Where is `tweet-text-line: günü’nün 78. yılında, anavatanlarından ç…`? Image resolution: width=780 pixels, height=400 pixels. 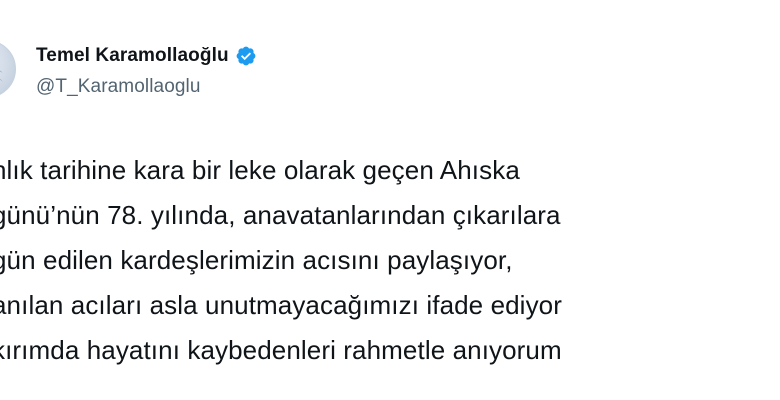
tweet-text-line: günü’nün 78. yılında, anavatanlarından ç… is located at coordinates (280, 215).